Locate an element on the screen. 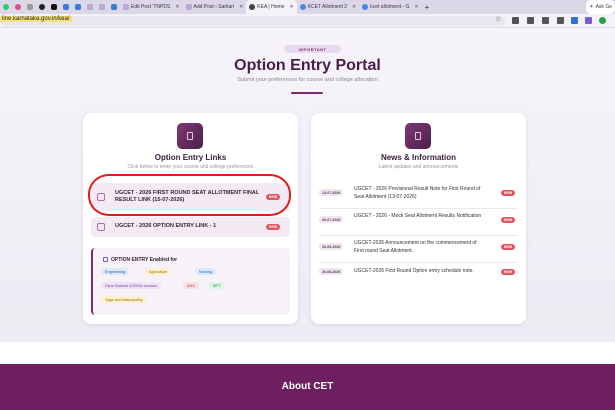  important-badge: IMPORTANT is located at coordinates (312, 49).